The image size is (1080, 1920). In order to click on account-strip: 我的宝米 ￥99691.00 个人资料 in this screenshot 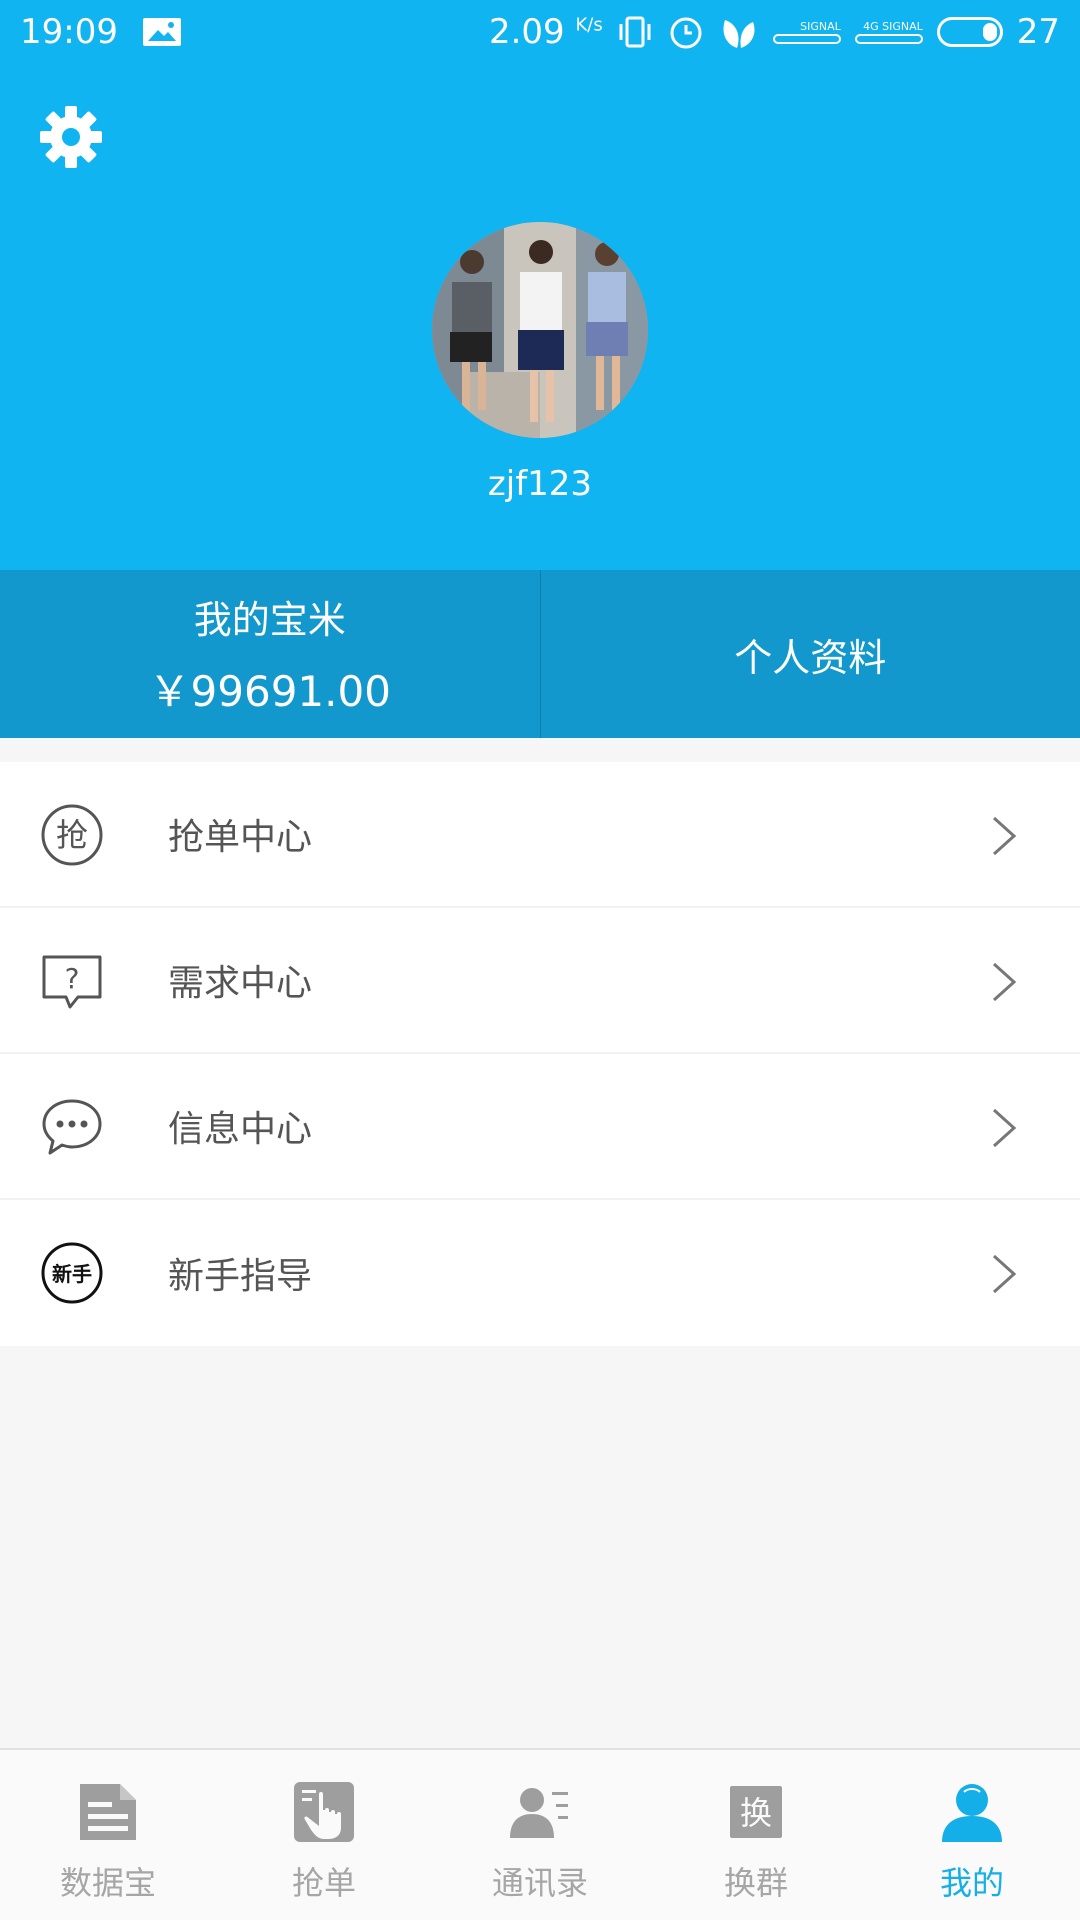, I will do `click(540, 654)`.